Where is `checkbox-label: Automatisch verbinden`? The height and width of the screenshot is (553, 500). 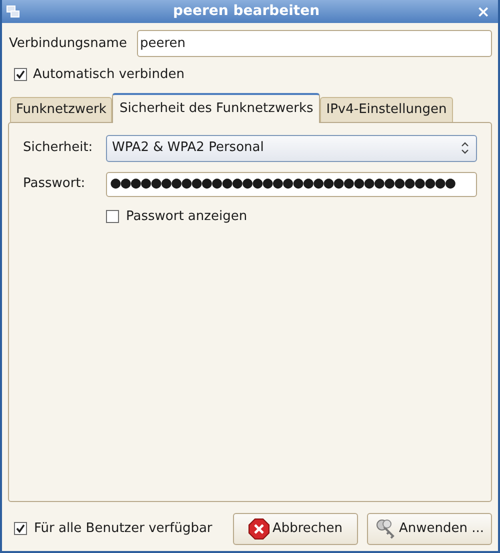 checkbox-label: Automatisch verbinden is located at coordinates (108, 75).